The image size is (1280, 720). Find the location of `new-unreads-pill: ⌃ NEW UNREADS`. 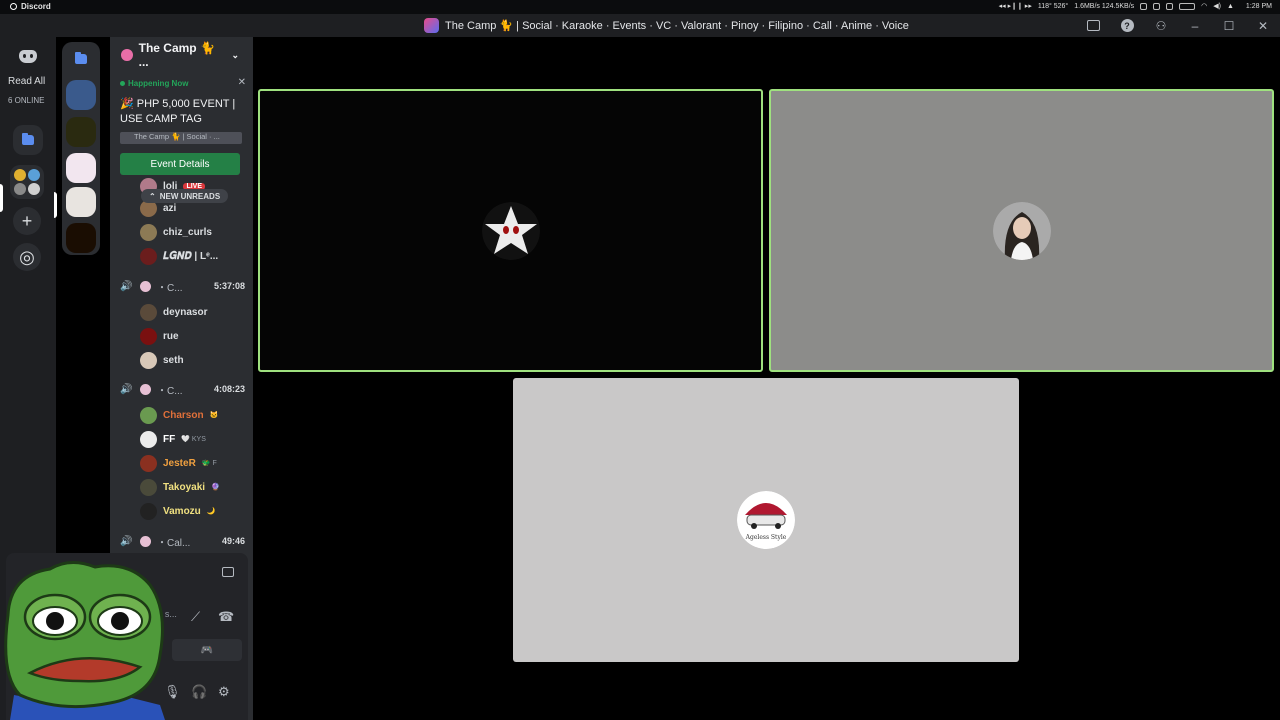

new-unreads-pill: ⌃ NEW UNREADS is located at coordinates (185, 196).